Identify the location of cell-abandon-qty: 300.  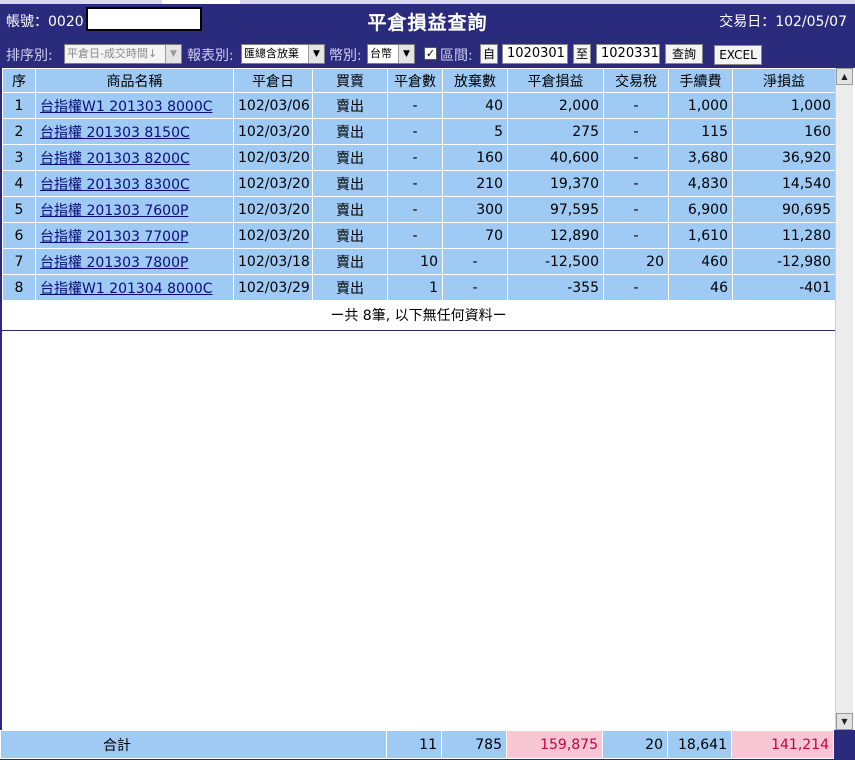
(475, 209).